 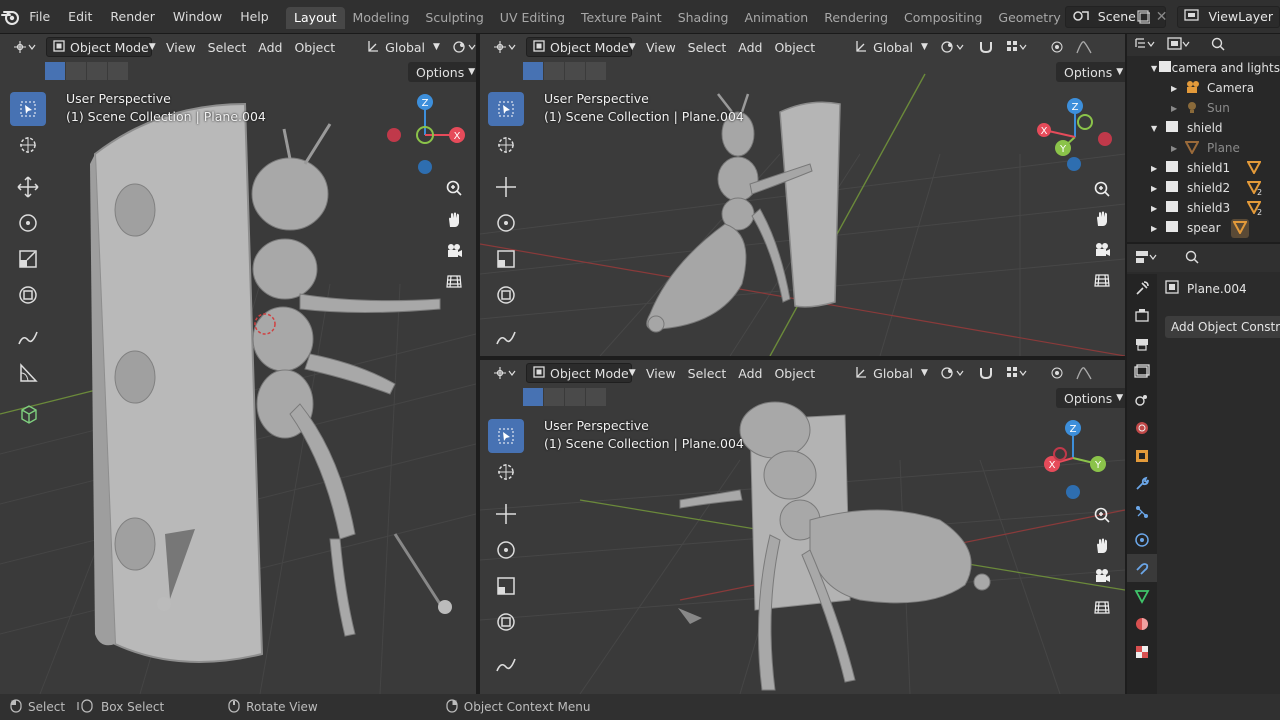 I want to click on navigation-gizmo: Z Y X, so click(x=1075, y=461).